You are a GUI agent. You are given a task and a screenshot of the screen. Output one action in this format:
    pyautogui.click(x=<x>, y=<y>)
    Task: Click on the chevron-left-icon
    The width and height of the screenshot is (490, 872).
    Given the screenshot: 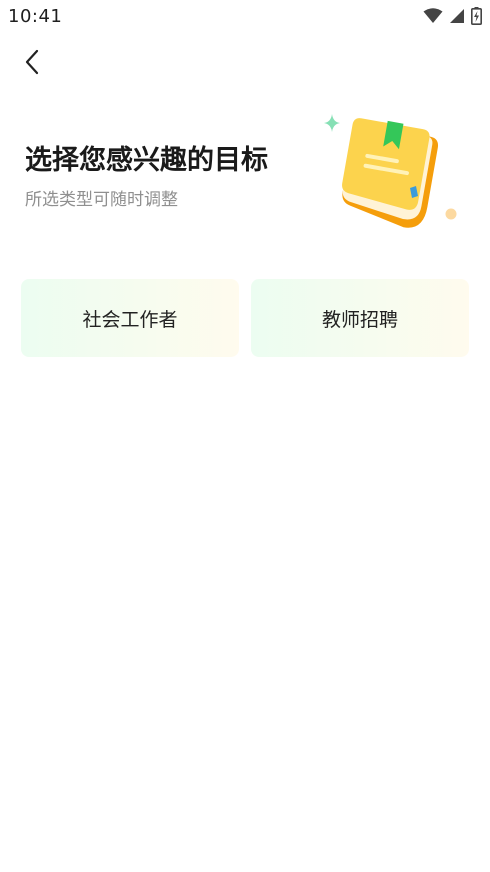 What is the action you would take?
    pyautogui.click(x=32, y=62)
    